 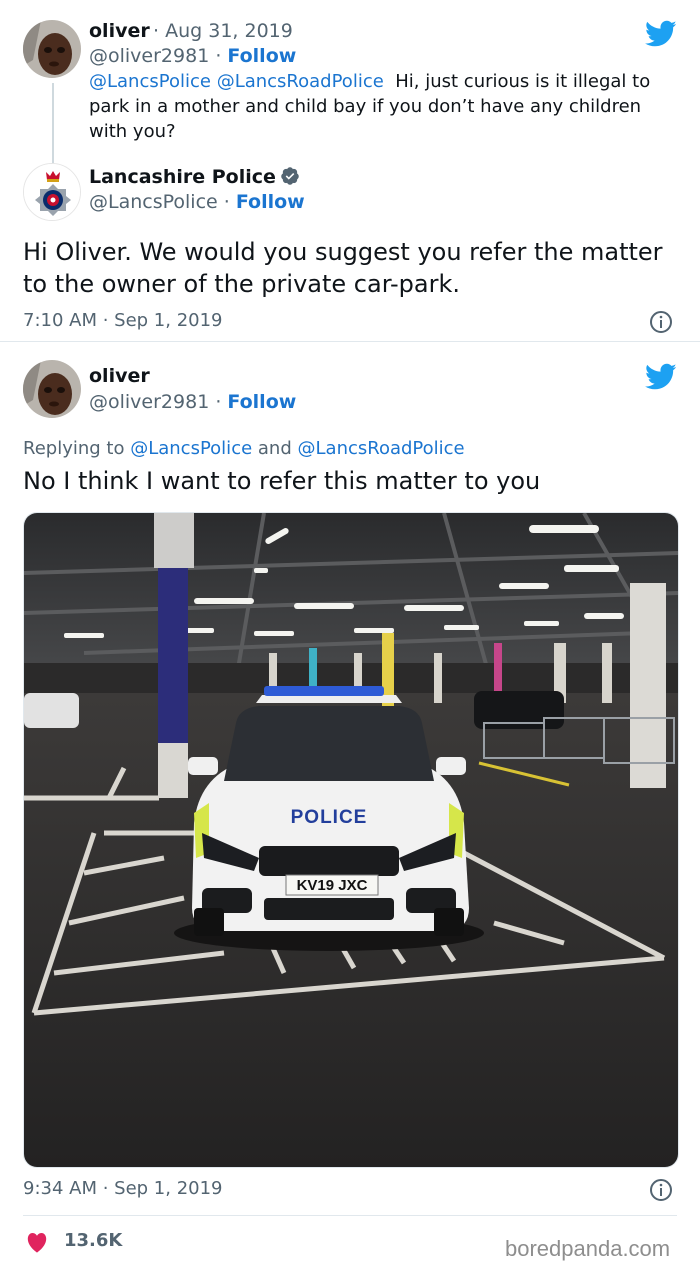 What do you see at coordinates (191, 448) in the screenshot?
I see `replying-mention-lancspolice: @LancsPolice` at bounding box center [191, 448].